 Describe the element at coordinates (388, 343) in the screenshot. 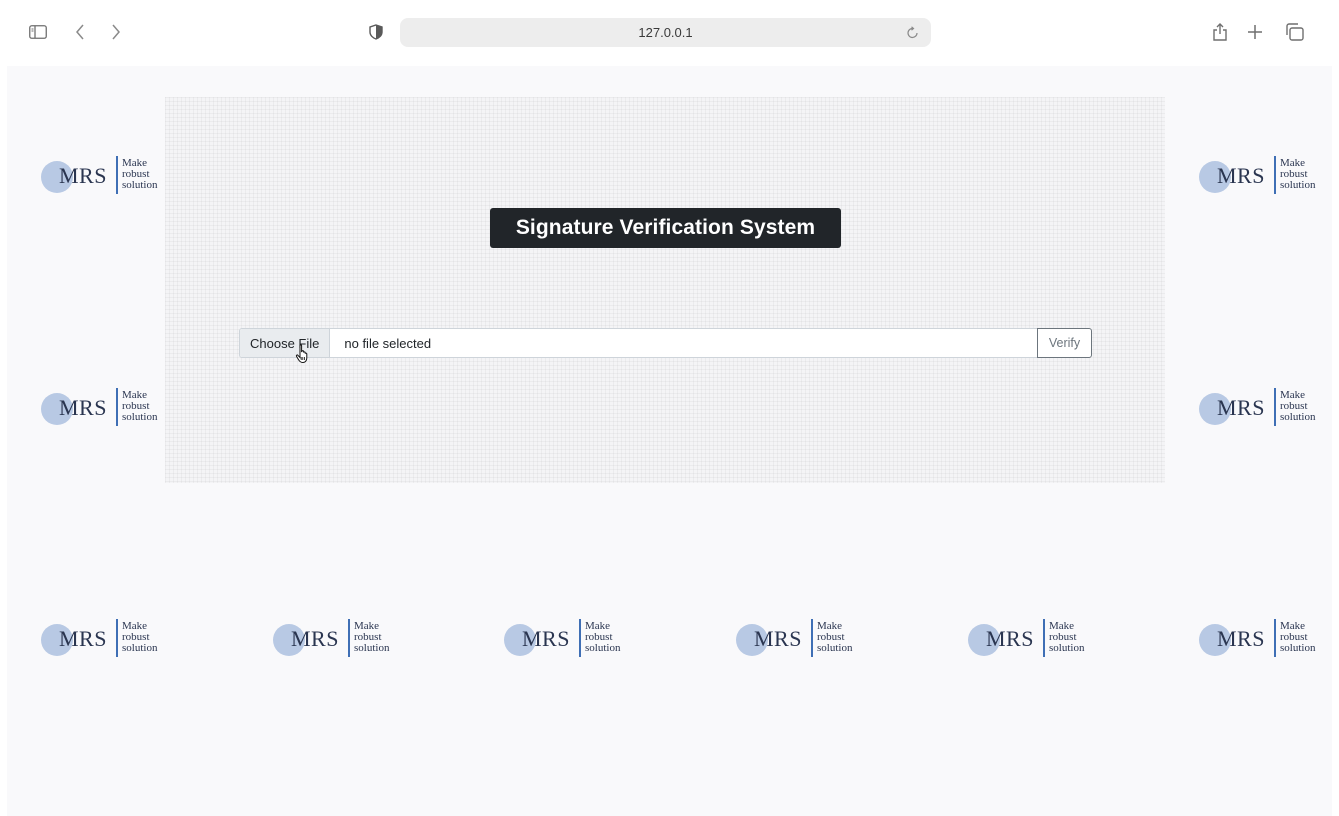

I see `file-status-text: no file selected` at that location.